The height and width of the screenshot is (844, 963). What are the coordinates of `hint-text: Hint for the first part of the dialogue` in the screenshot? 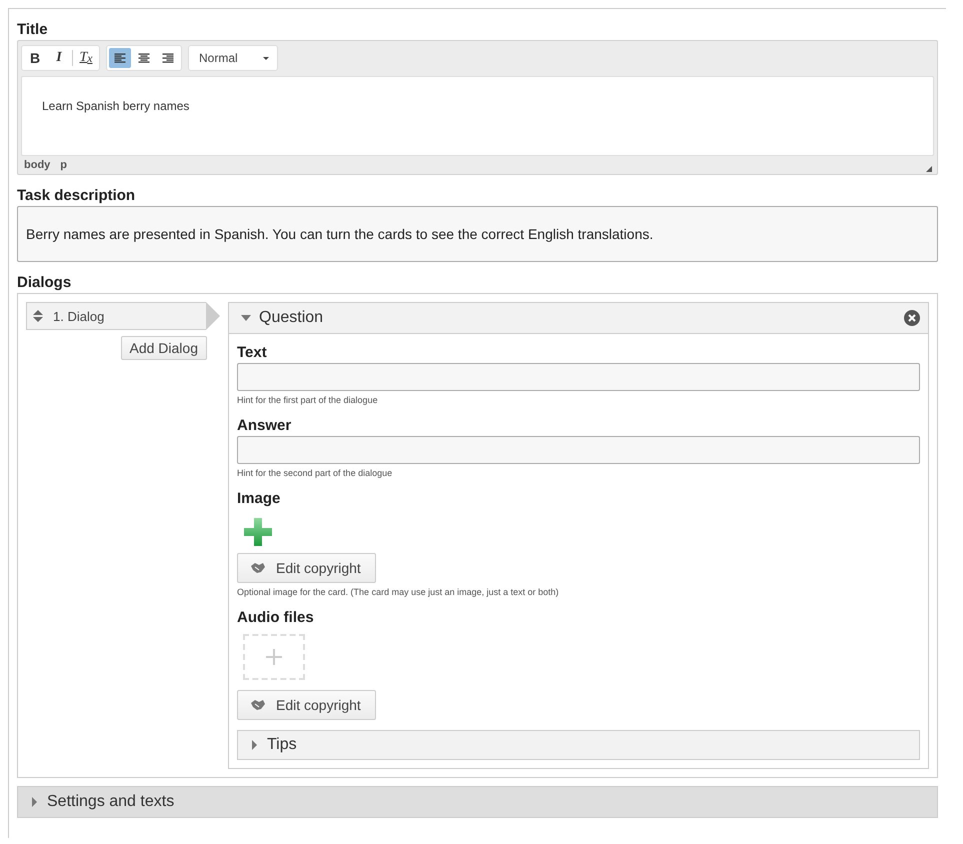 It's located at (307, 400).